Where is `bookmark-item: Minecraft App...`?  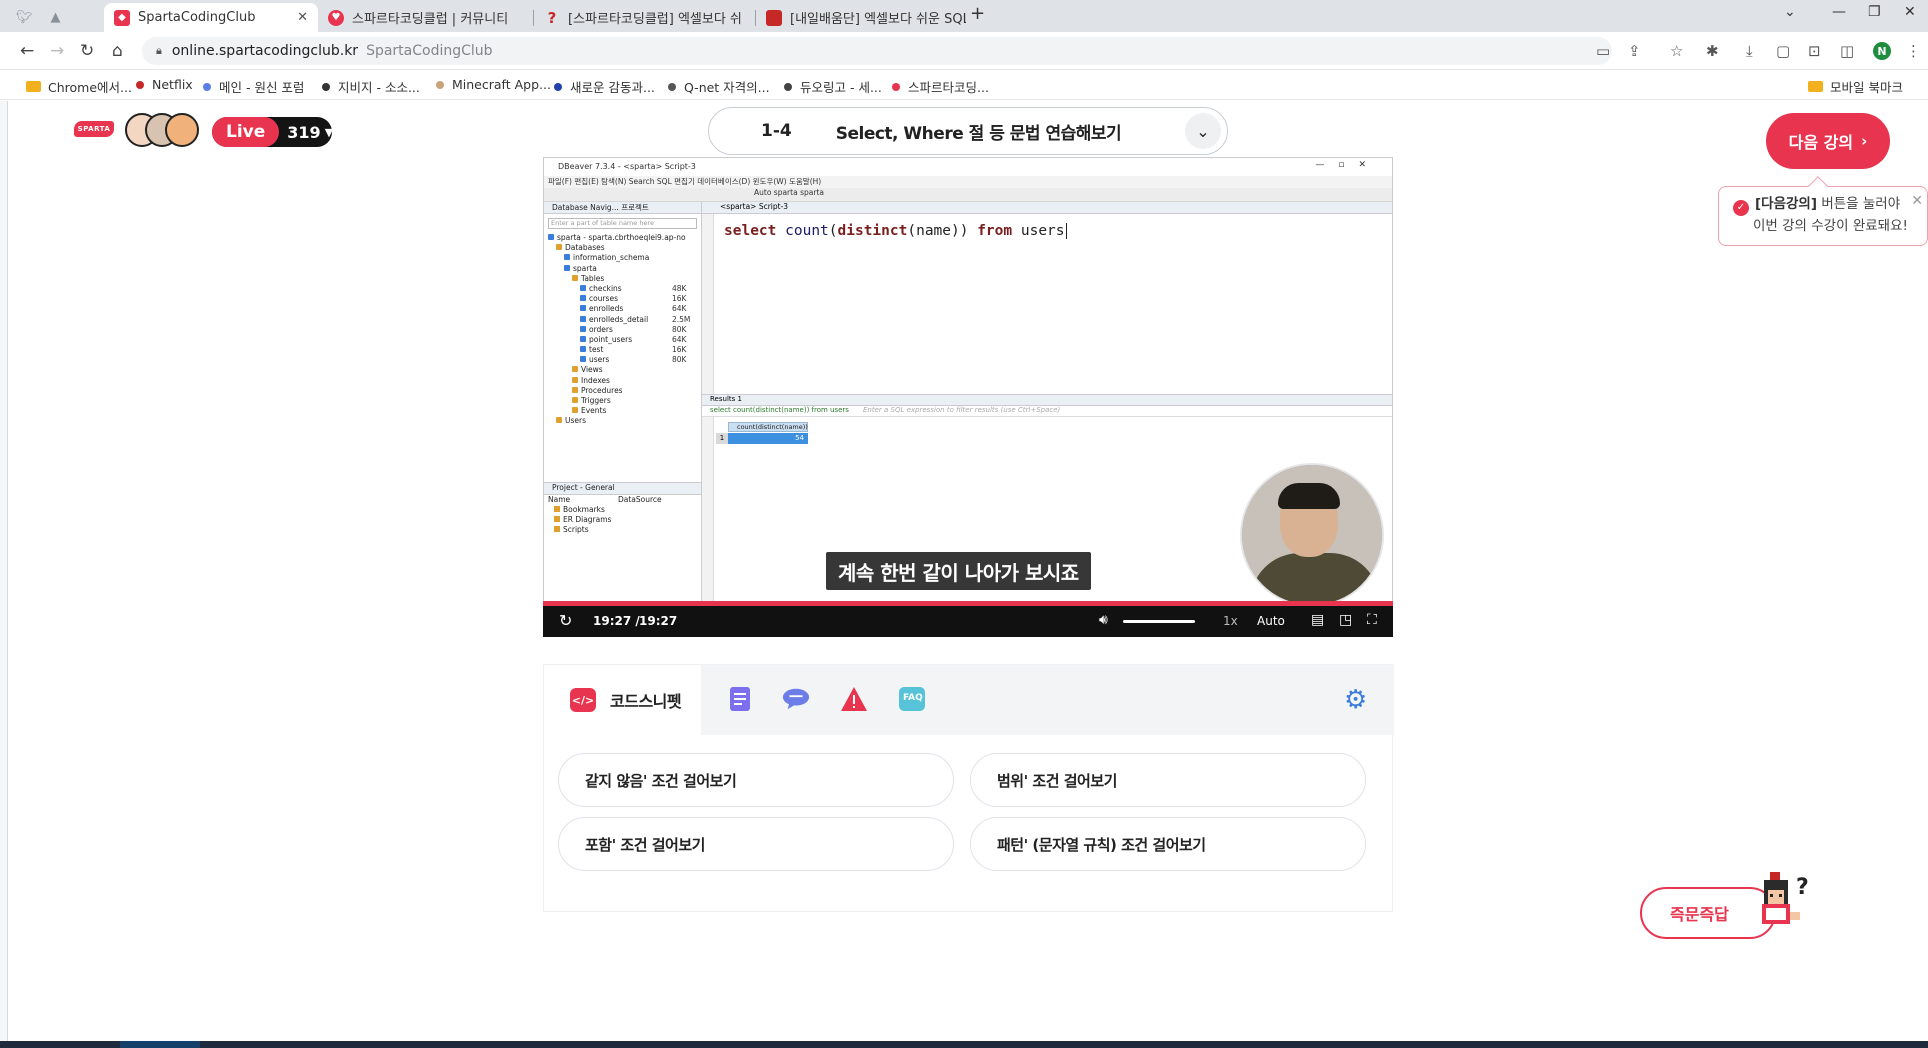
bookmark-item: Minecraft App... is located at coordinates (493, 84).